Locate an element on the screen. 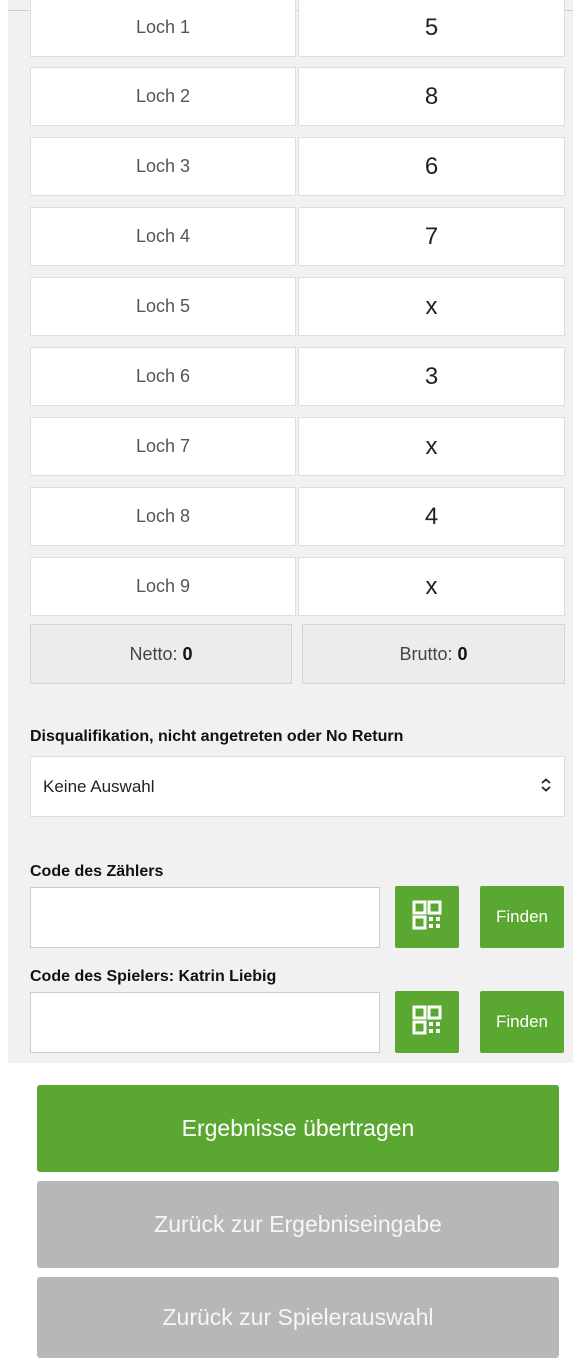 The width and height of the screenshot is (579, 1358). netto-total: Netto: 0 is located at coordinates (161, 654).